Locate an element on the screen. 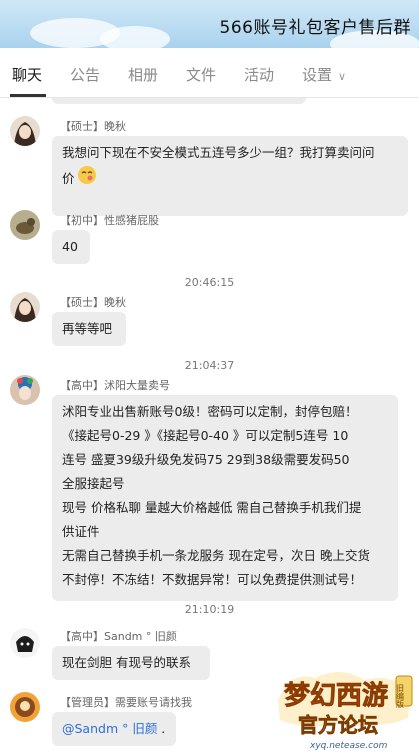  message-text: 《接起号0-29 》《接起号0-40 》可以定制5连号 10 is located at coordinates (205, 435).